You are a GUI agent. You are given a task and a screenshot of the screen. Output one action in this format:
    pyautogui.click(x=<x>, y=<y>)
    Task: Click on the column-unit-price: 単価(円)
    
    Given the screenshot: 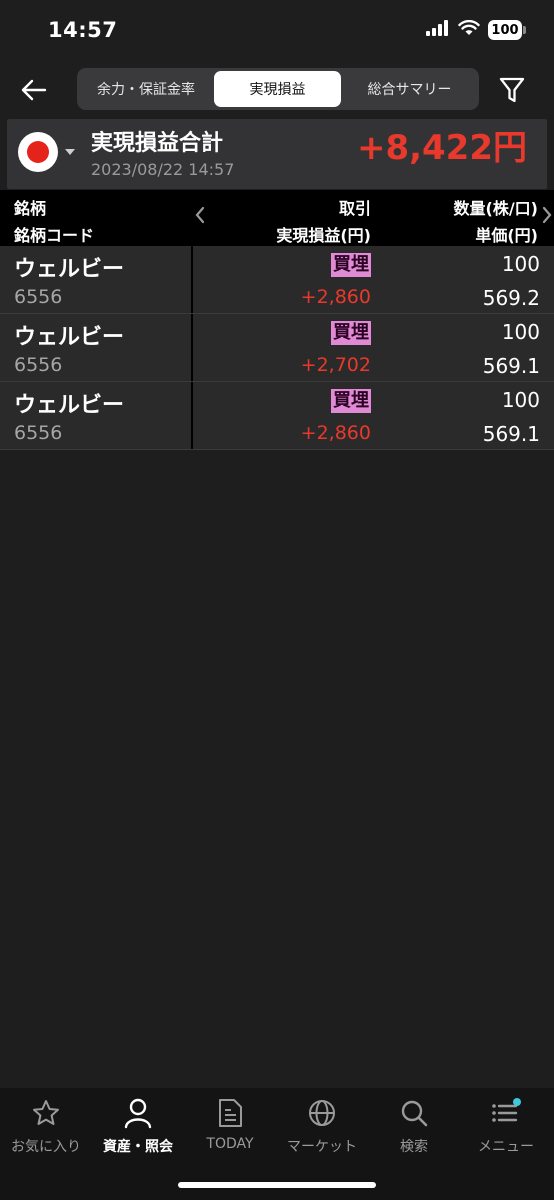 What is the action you would take?
    pyautogui.click(x=506, y=235)
    